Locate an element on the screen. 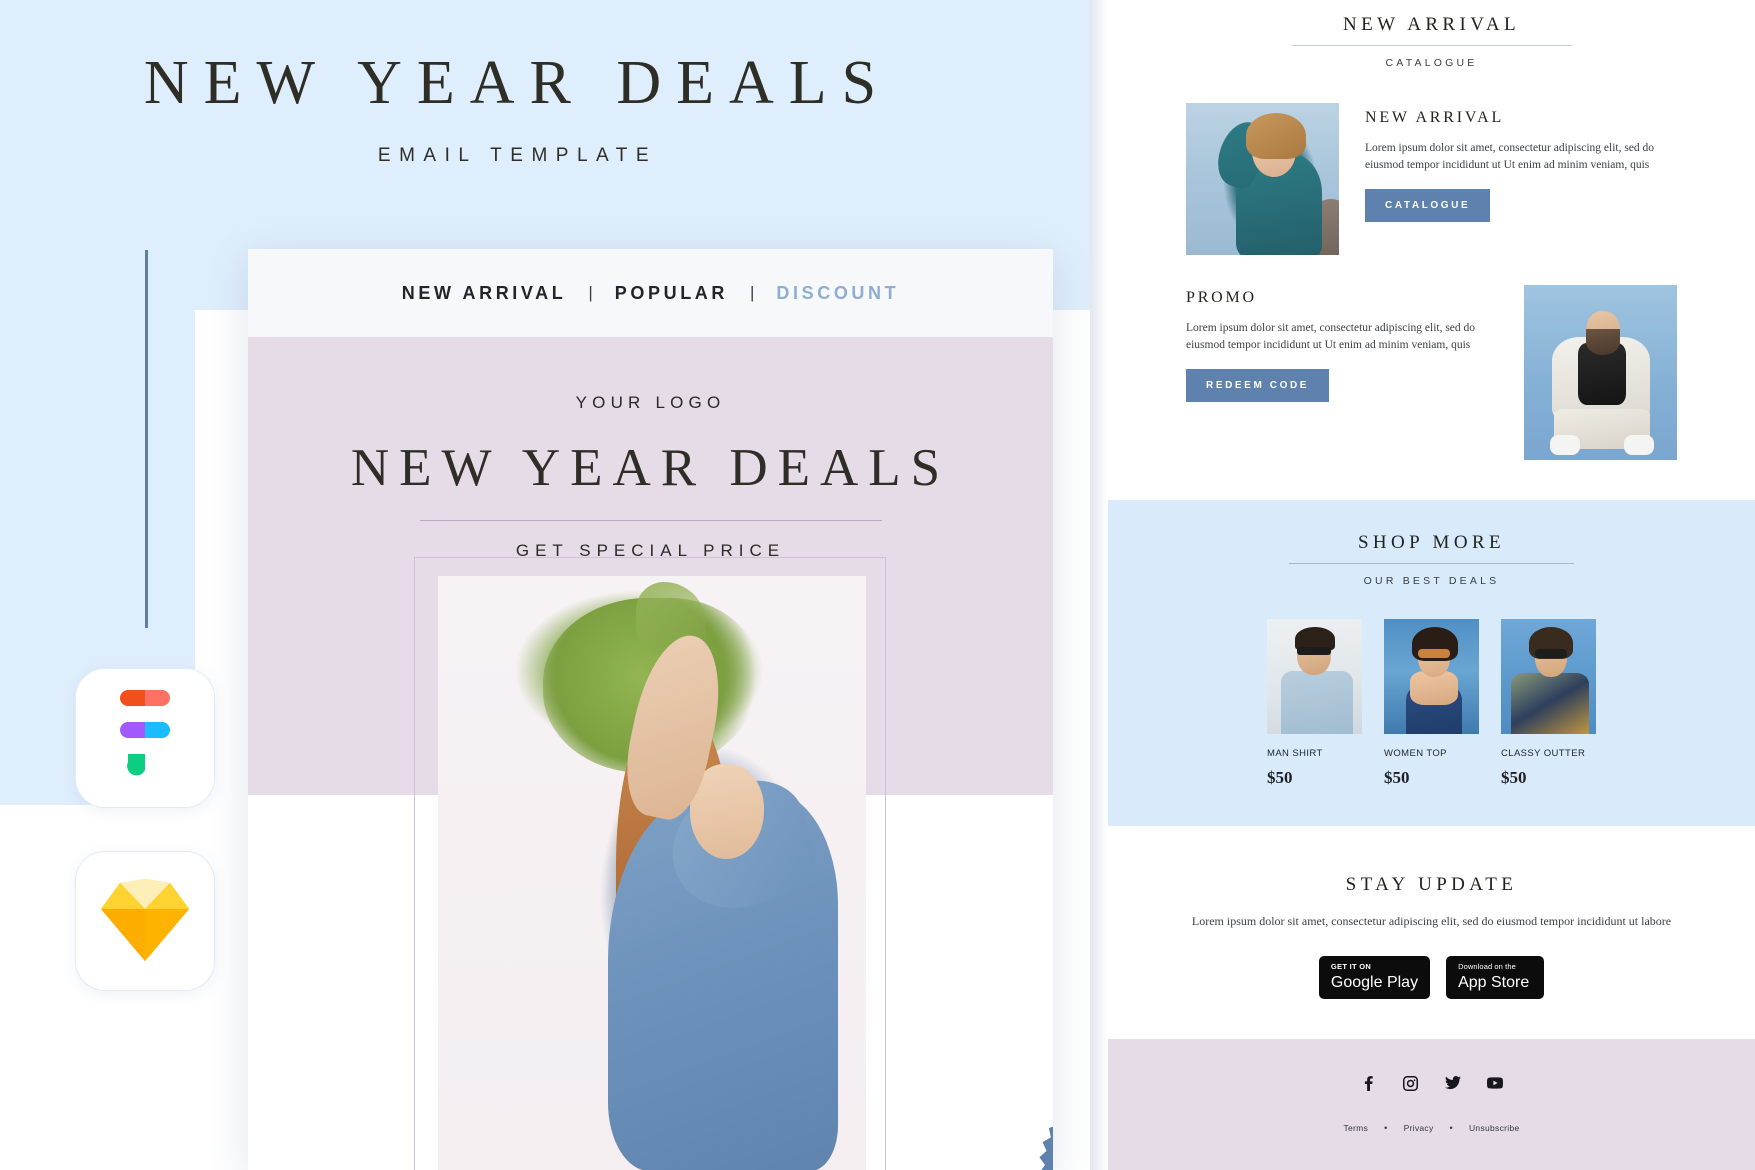 The width and height of the screenshot is (1755, 1170). facebook-icon is located at coordinates (1369, 1083).